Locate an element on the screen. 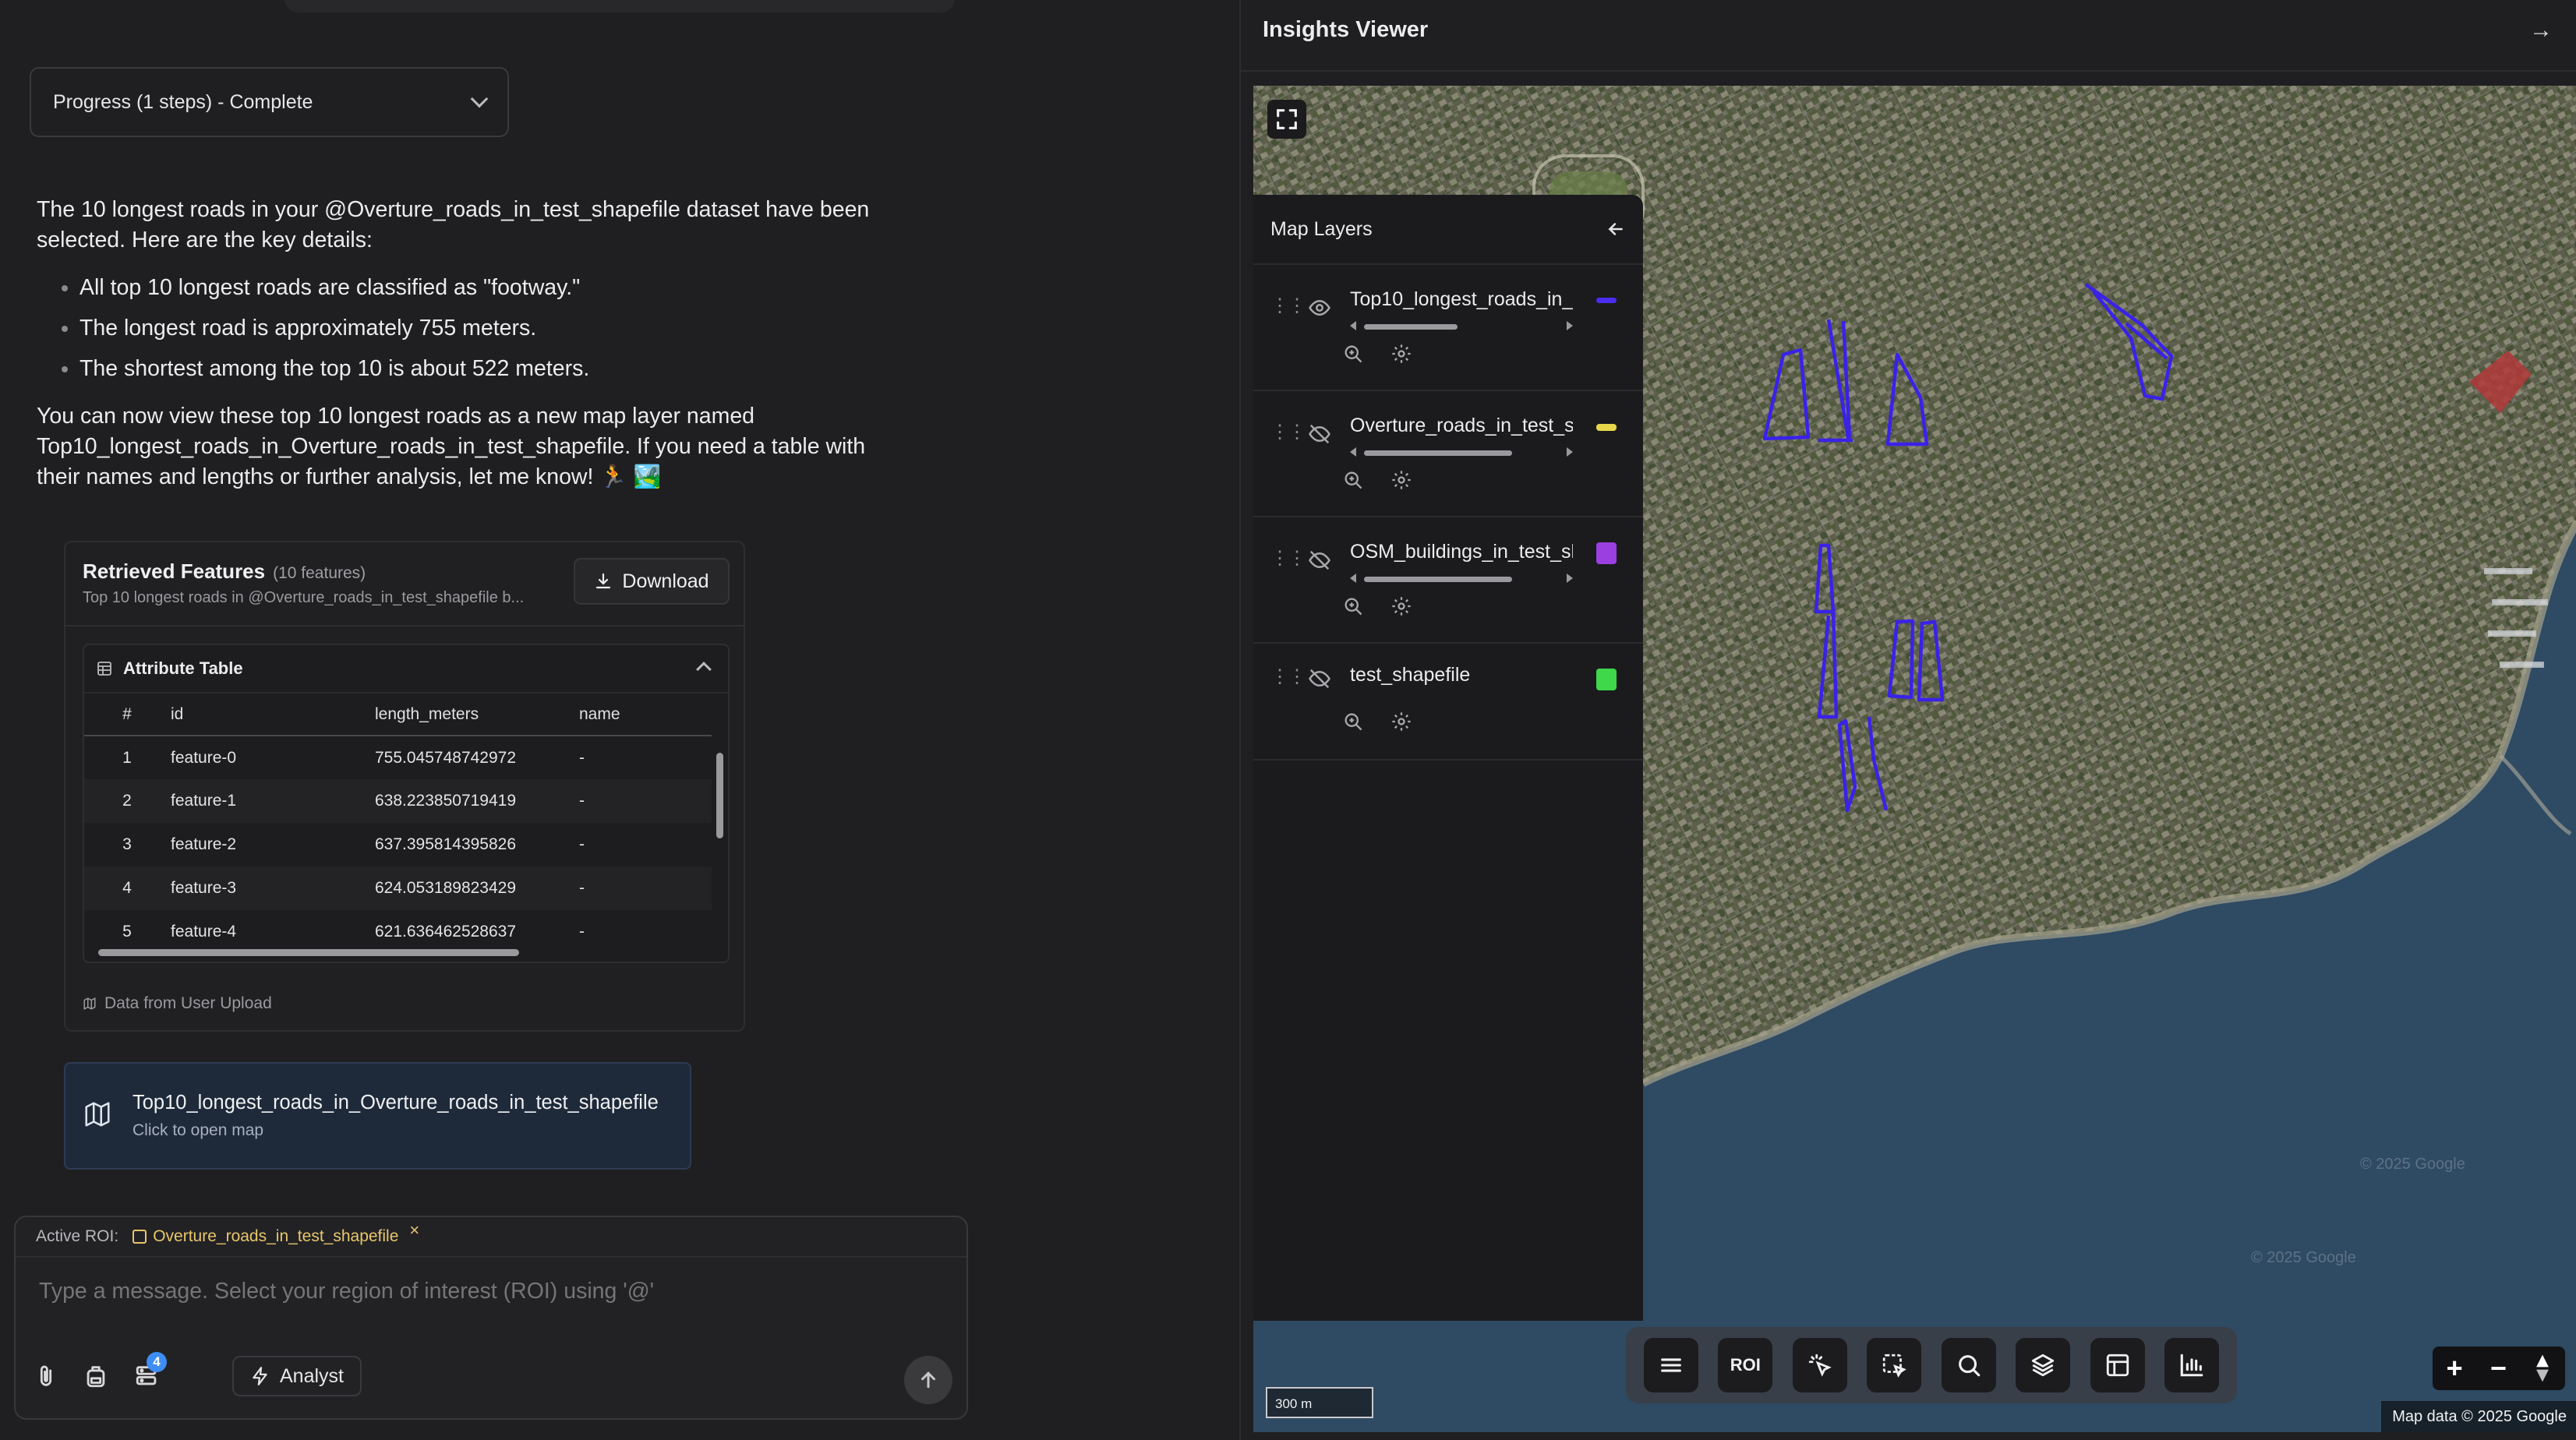 This screenshot has height=1440, width=2576. collapse-viewer-icon: → is located at coordinates (2541, 31).